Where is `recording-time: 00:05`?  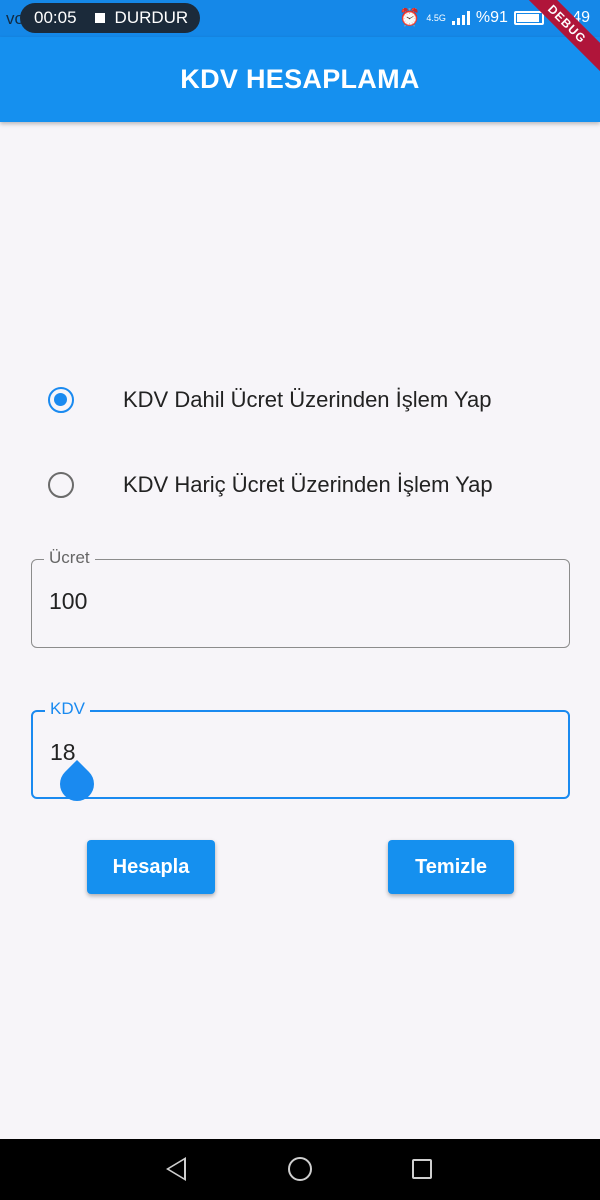 recording-time: 00:05 is located at coordinates (55, 17).